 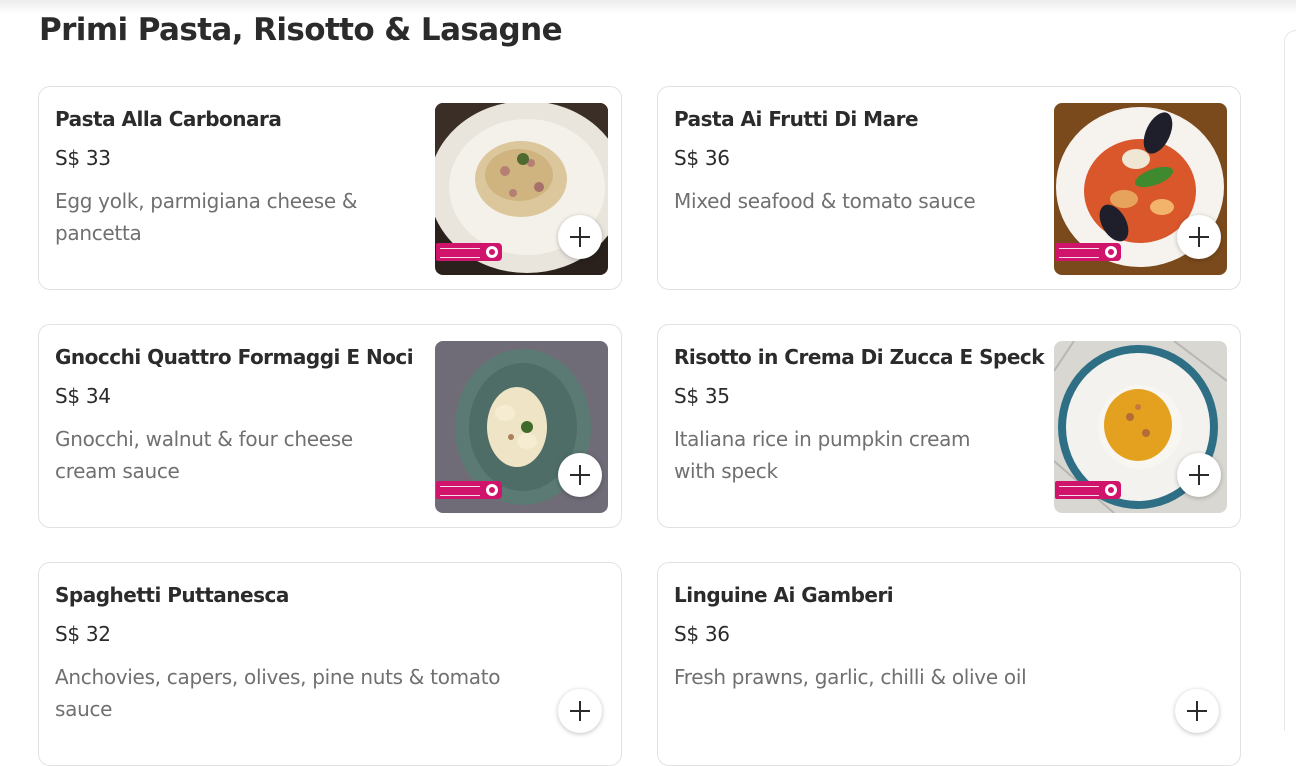 What do you see at coordinates (784, 595) in the screenshot?
I see `dish-name: Linguine Ai Gamberi` at bounding box center [784, 595].